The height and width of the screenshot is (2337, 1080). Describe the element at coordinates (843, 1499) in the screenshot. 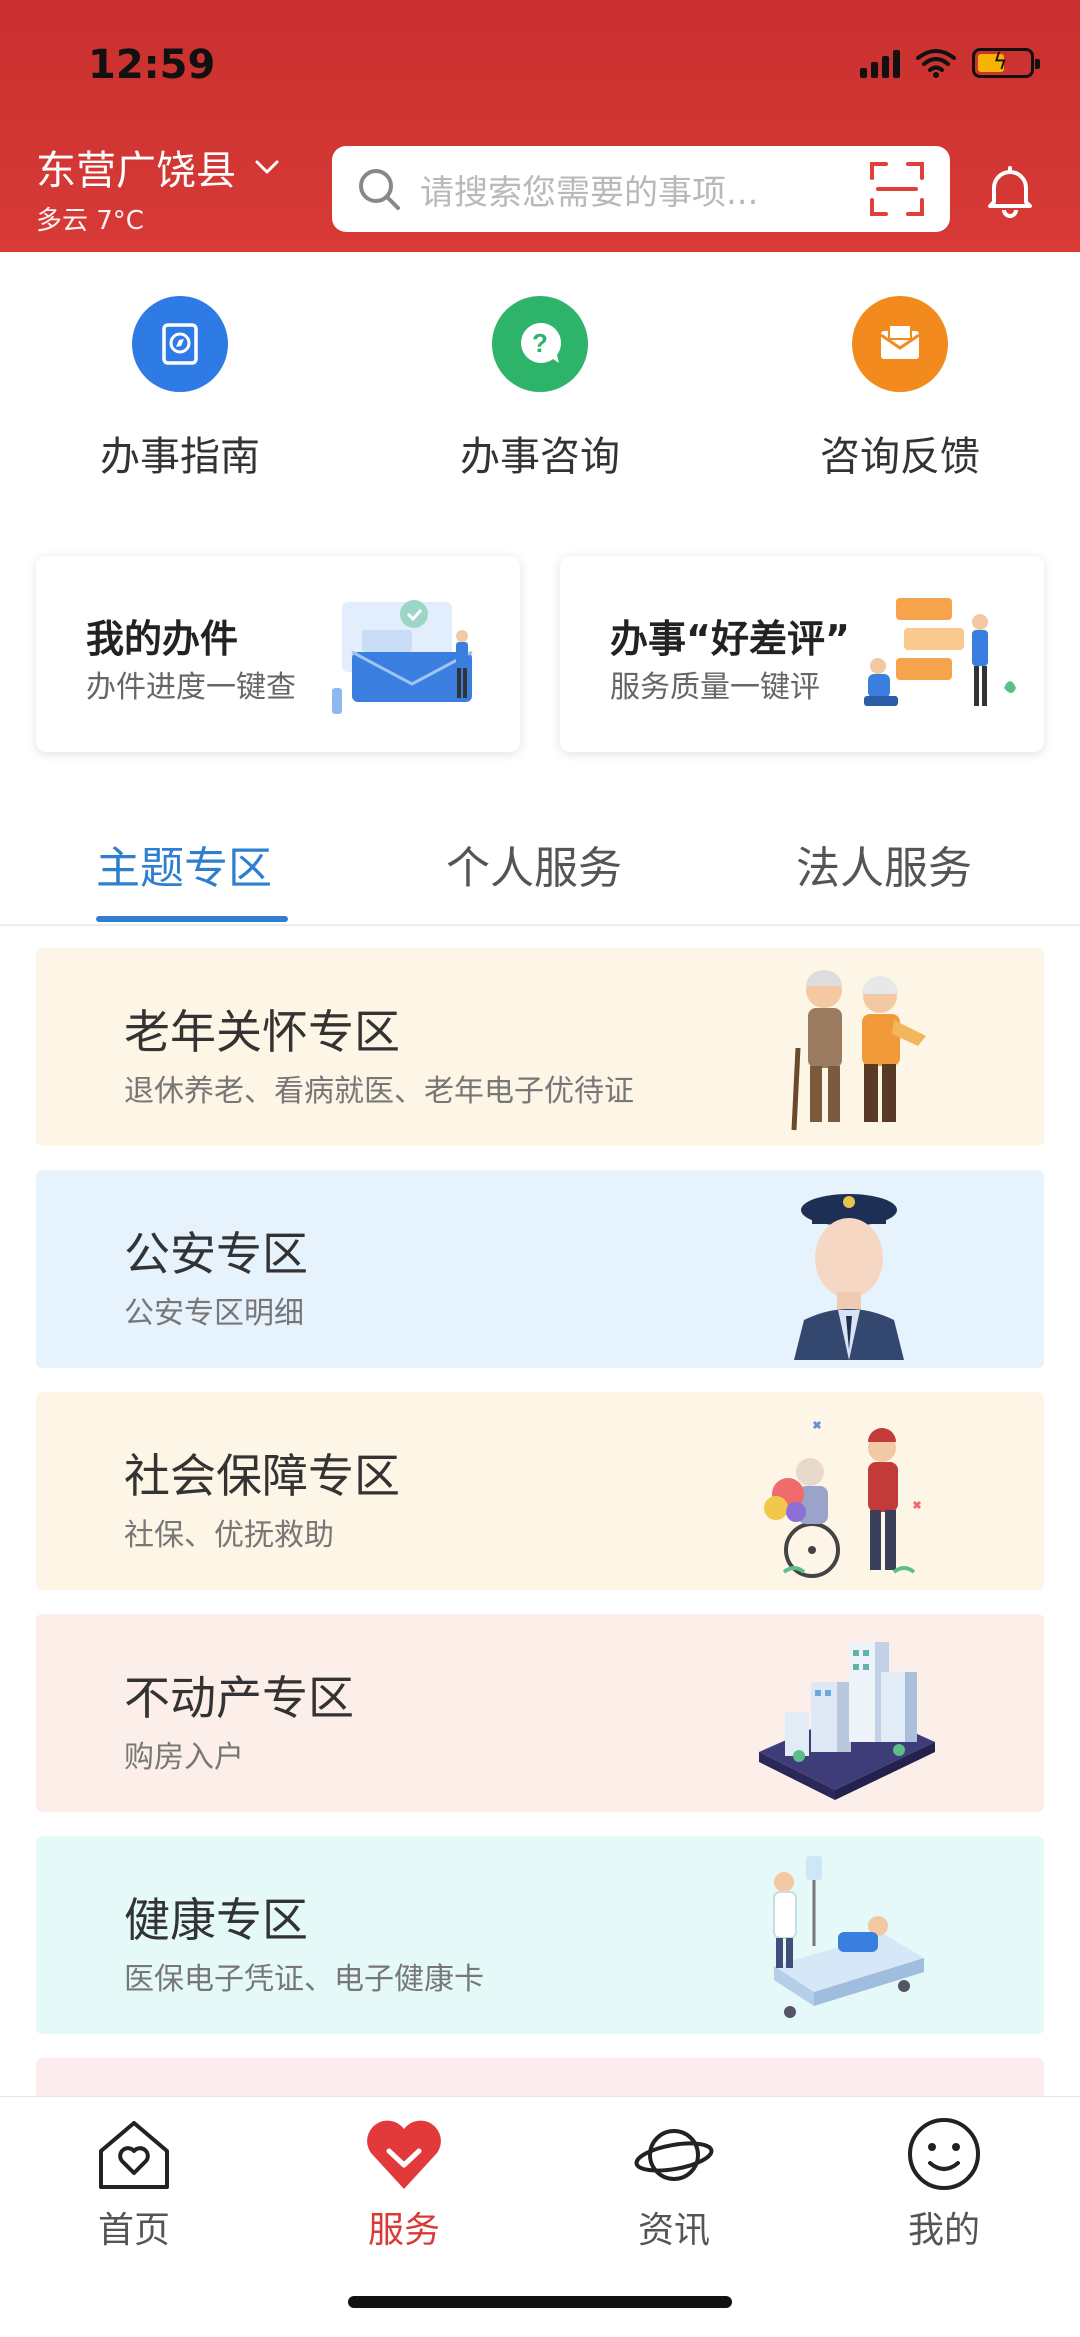

I see `wheelchair-helper-illustration` at that location.